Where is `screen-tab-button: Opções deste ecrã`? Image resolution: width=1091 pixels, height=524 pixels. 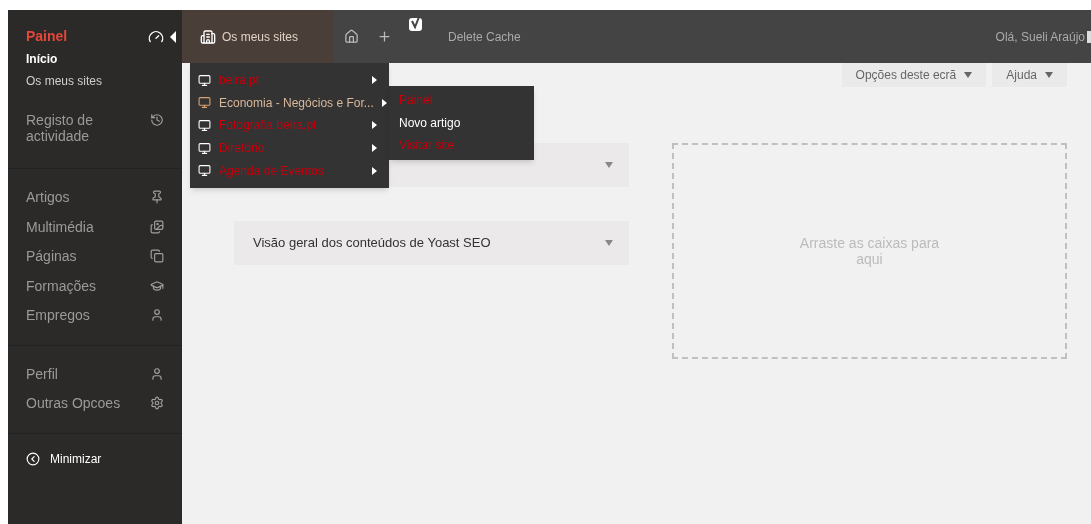 screen-tab-button: Opções deste ecrã is located at coordinates (914, 75).